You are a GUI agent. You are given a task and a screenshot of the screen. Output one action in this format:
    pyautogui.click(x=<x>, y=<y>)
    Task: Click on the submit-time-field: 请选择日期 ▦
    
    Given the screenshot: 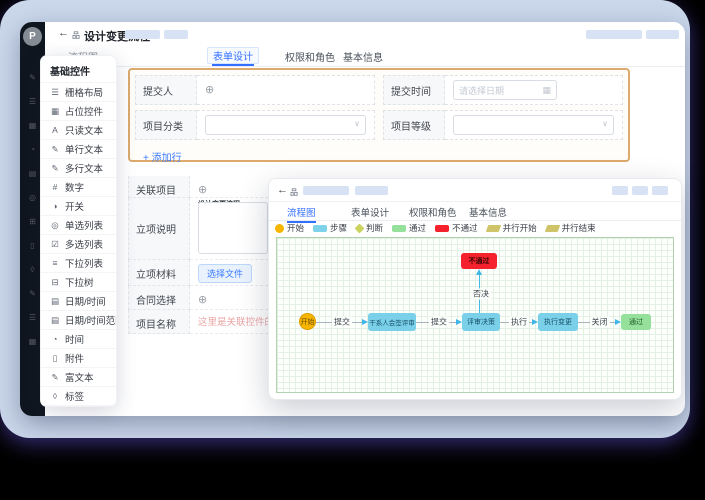 What is the action you would take?
    pyautogui.click(x=534, y=90)
    